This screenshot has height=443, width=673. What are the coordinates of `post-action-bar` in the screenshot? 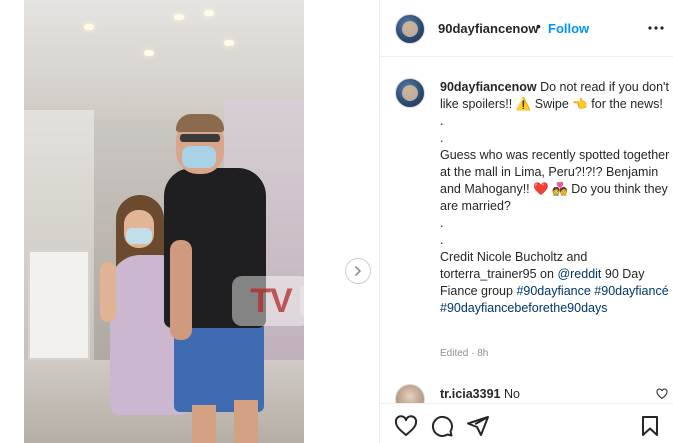 It's located at (526, 423).